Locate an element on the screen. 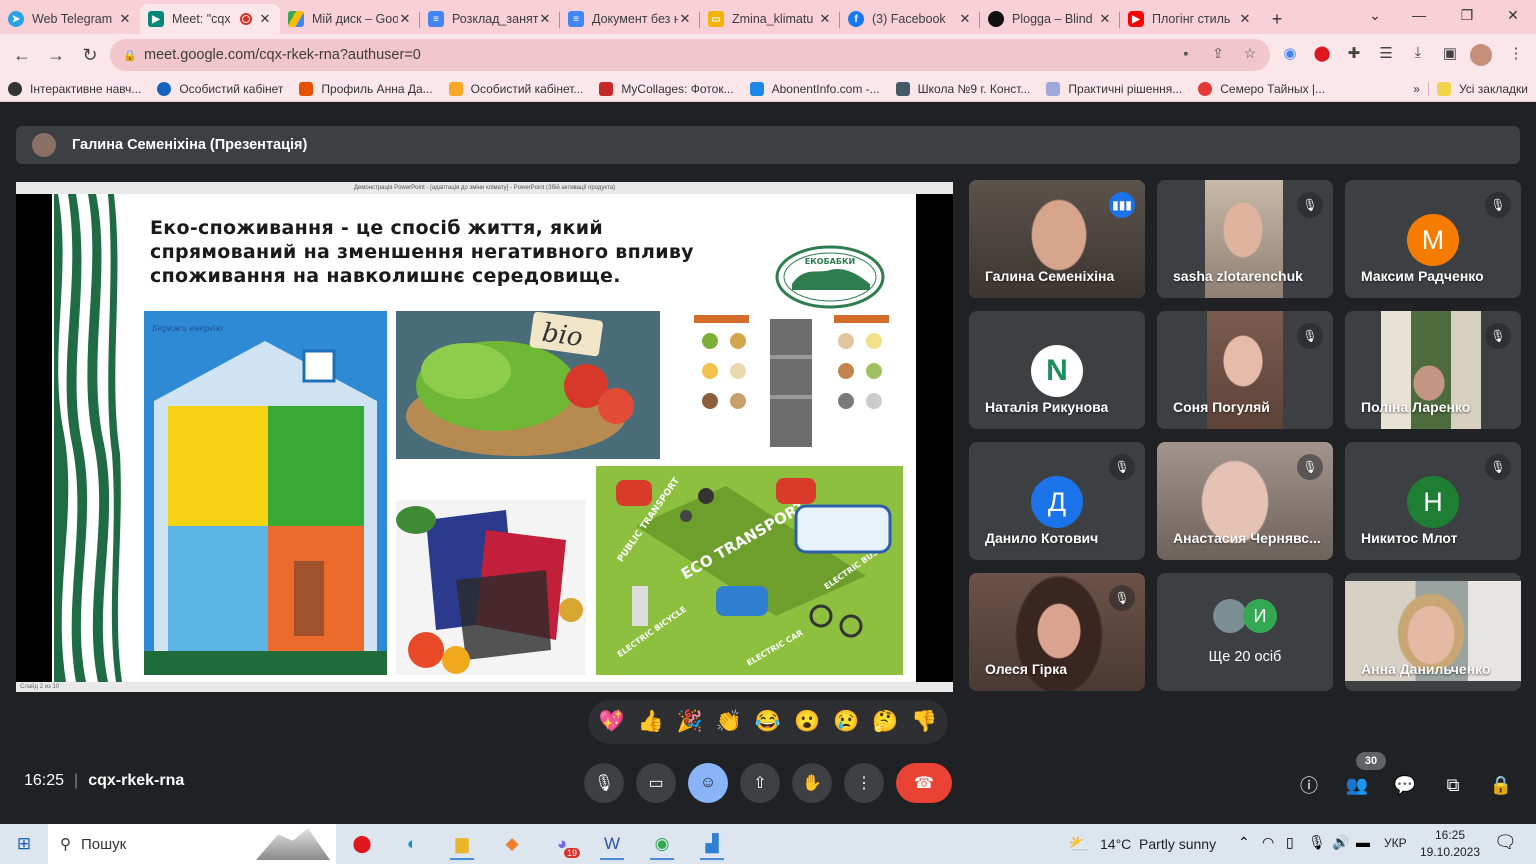 The image size is (1536, 864). participant-tile: 🎙 Поліна Ларенко is located at coordinates (1433, 370).